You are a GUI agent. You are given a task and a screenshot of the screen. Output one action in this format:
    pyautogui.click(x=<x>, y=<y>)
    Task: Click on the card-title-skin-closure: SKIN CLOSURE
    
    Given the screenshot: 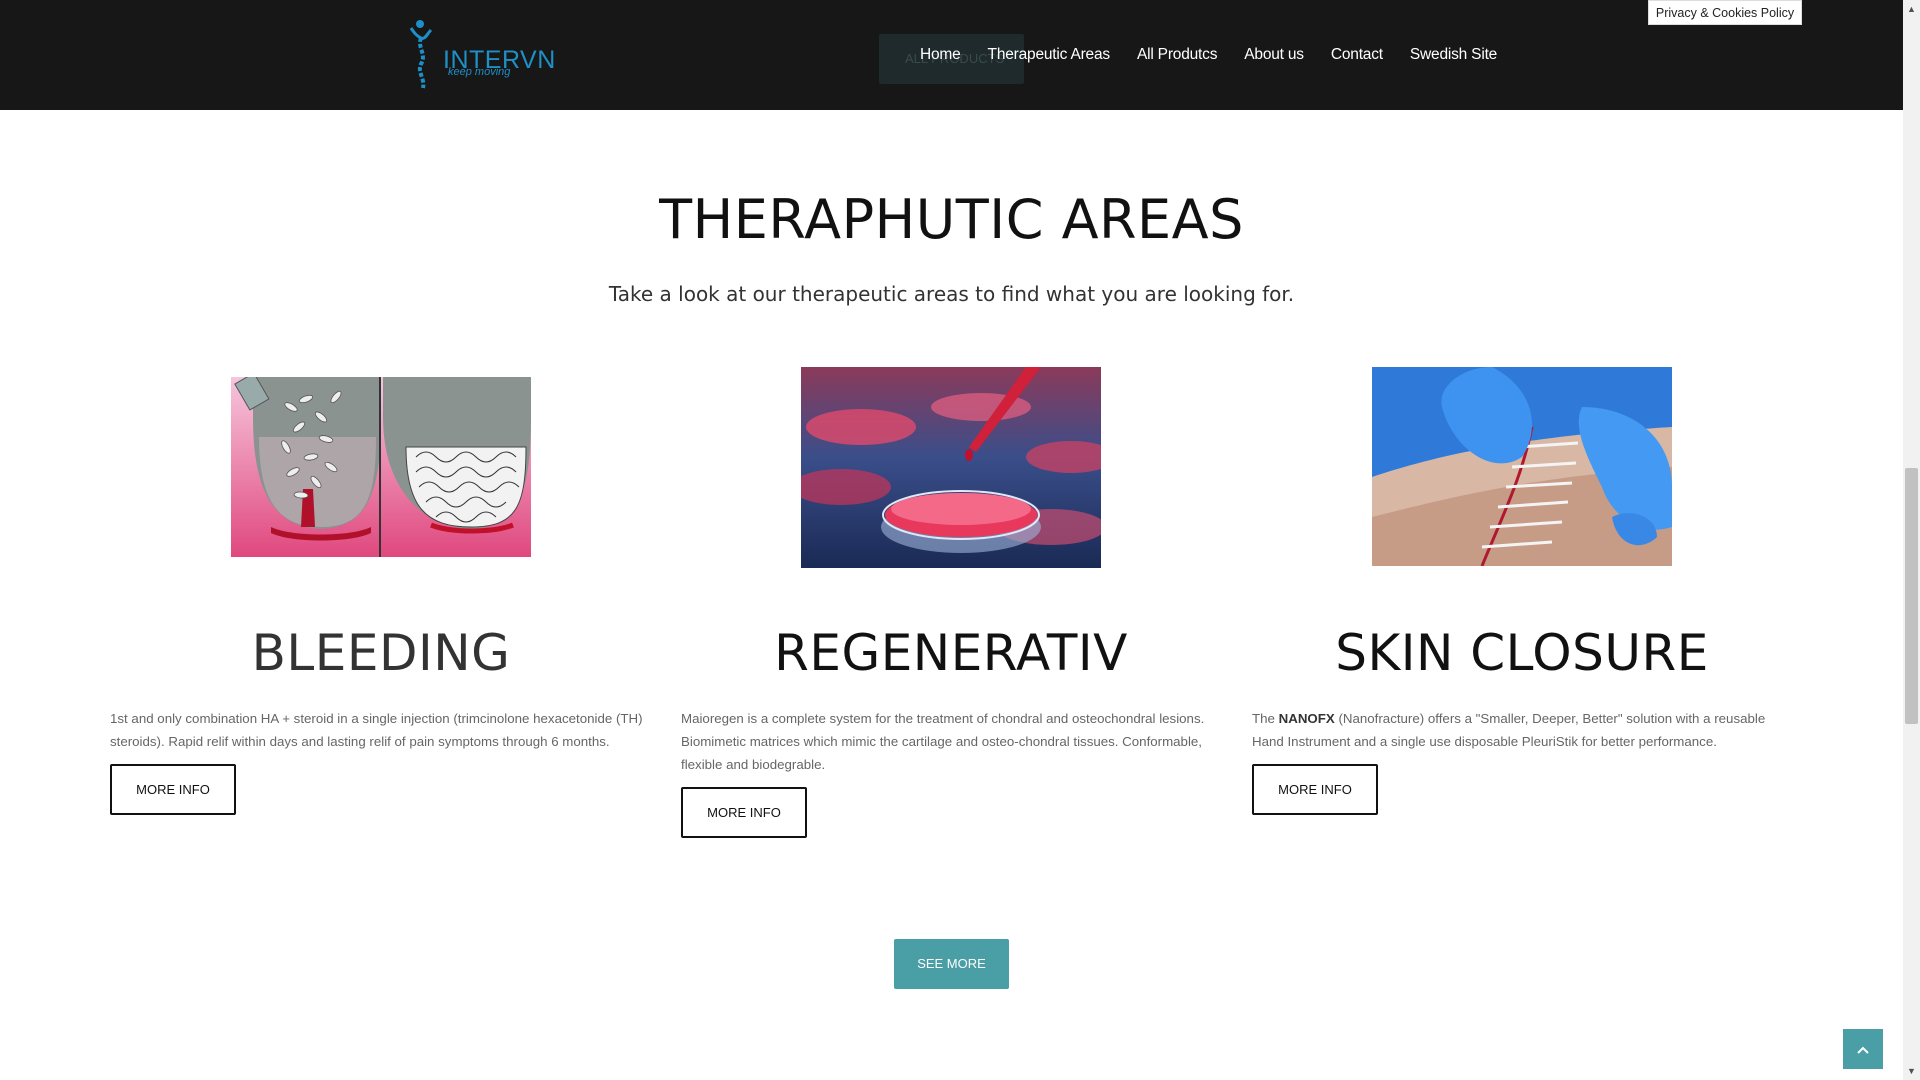 What is the action you would take?
    pyautogui.click(x=1522, y=653)
    